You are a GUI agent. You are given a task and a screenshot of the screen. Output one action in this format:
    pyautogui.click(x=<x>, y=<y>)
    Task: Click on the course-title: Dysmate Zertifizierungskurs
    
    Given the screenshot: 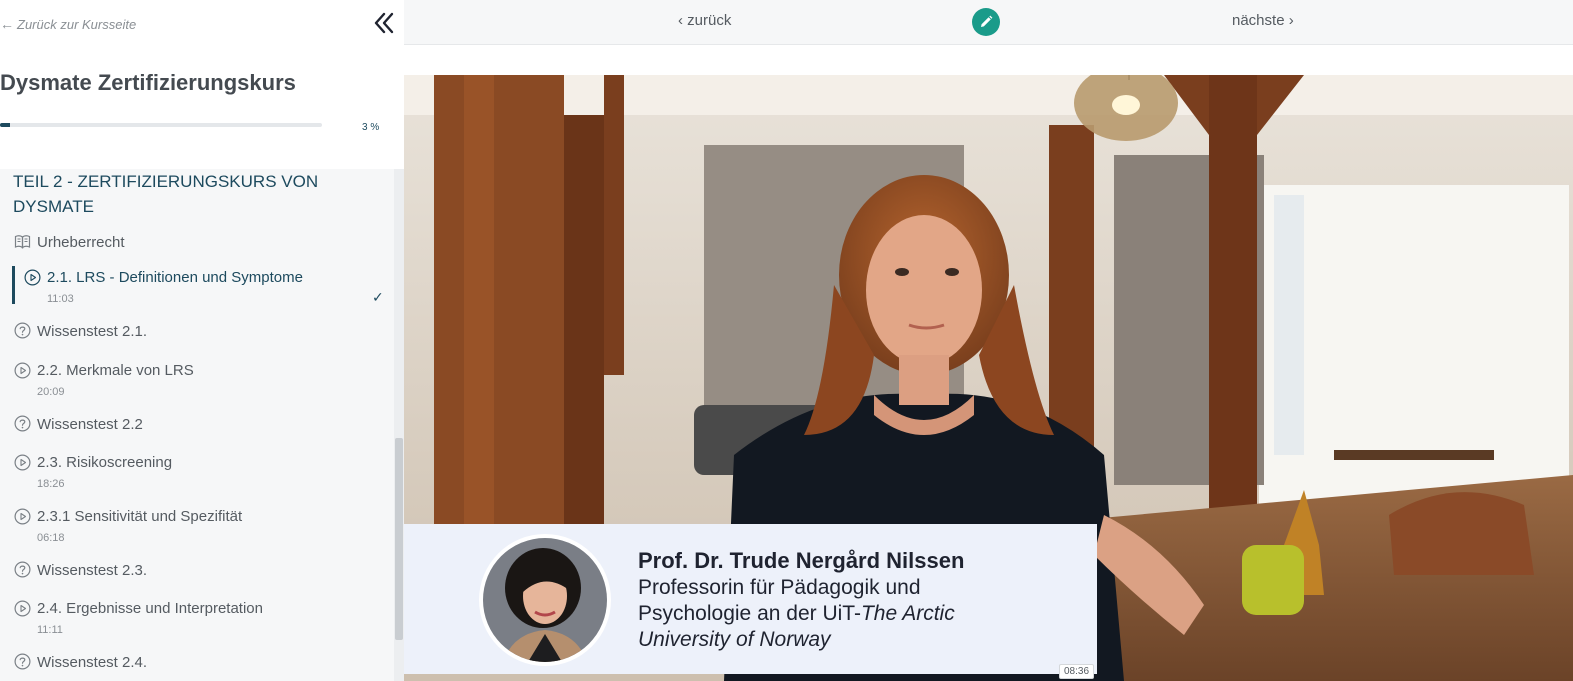 What is the action you would take?
    pyautogui.click(x=148, y=82)
    